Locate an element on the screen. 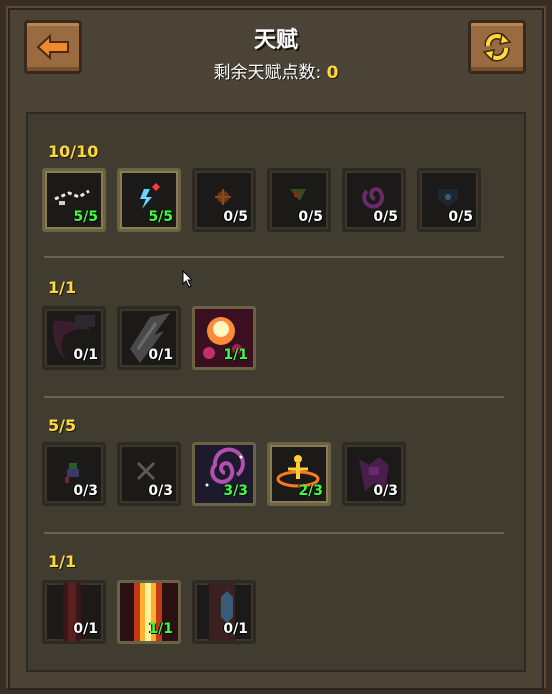  remaining-value: 0 is located at coordinates (332, 73).